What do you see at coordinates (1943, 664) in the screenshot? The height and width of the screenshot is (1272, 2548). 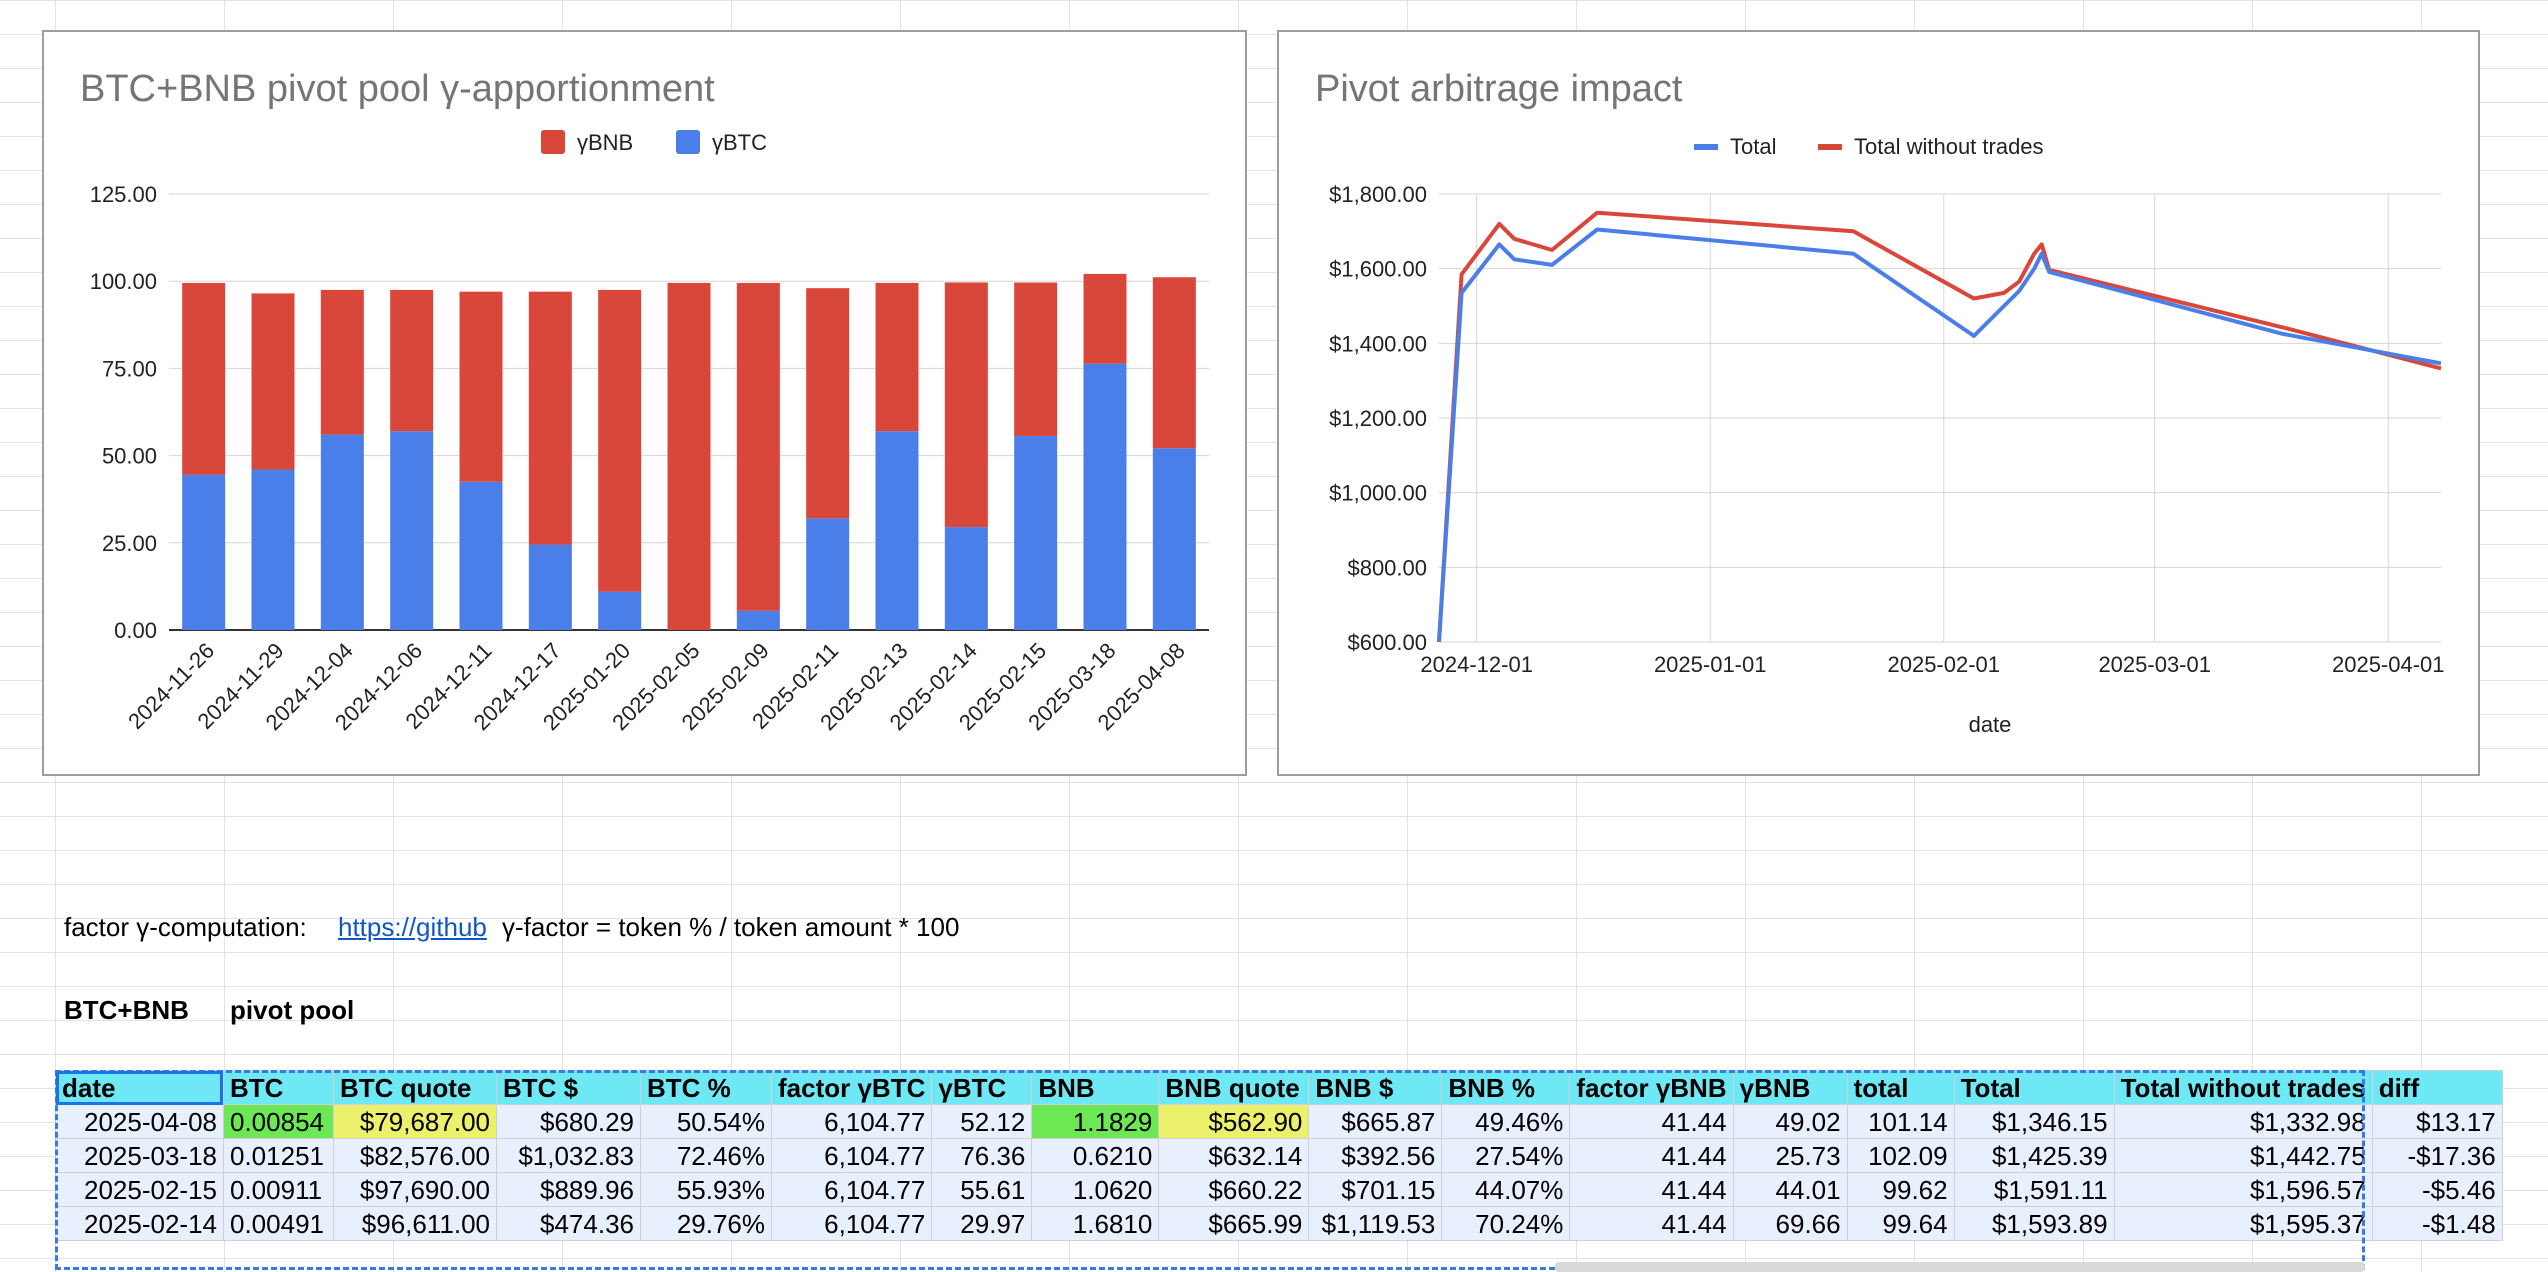 I see `x-tick-label: 2025-02-01` at bounding box center [1943, 664].